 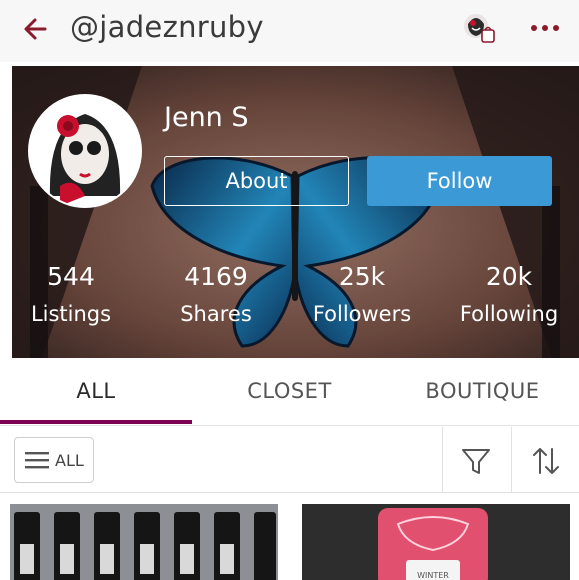 I want to click on about-button: About, so click(x=256, y=181).